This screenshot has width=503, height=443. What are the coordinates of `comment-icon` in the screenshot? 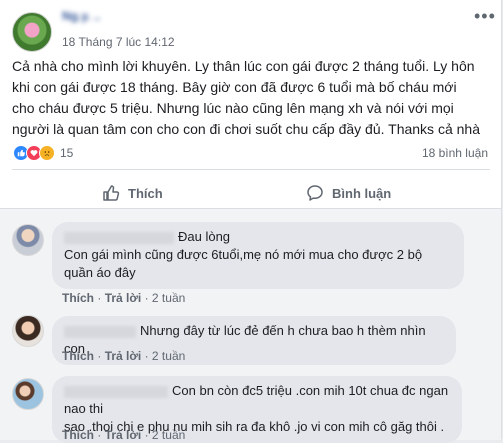 It's located at (315, 193).